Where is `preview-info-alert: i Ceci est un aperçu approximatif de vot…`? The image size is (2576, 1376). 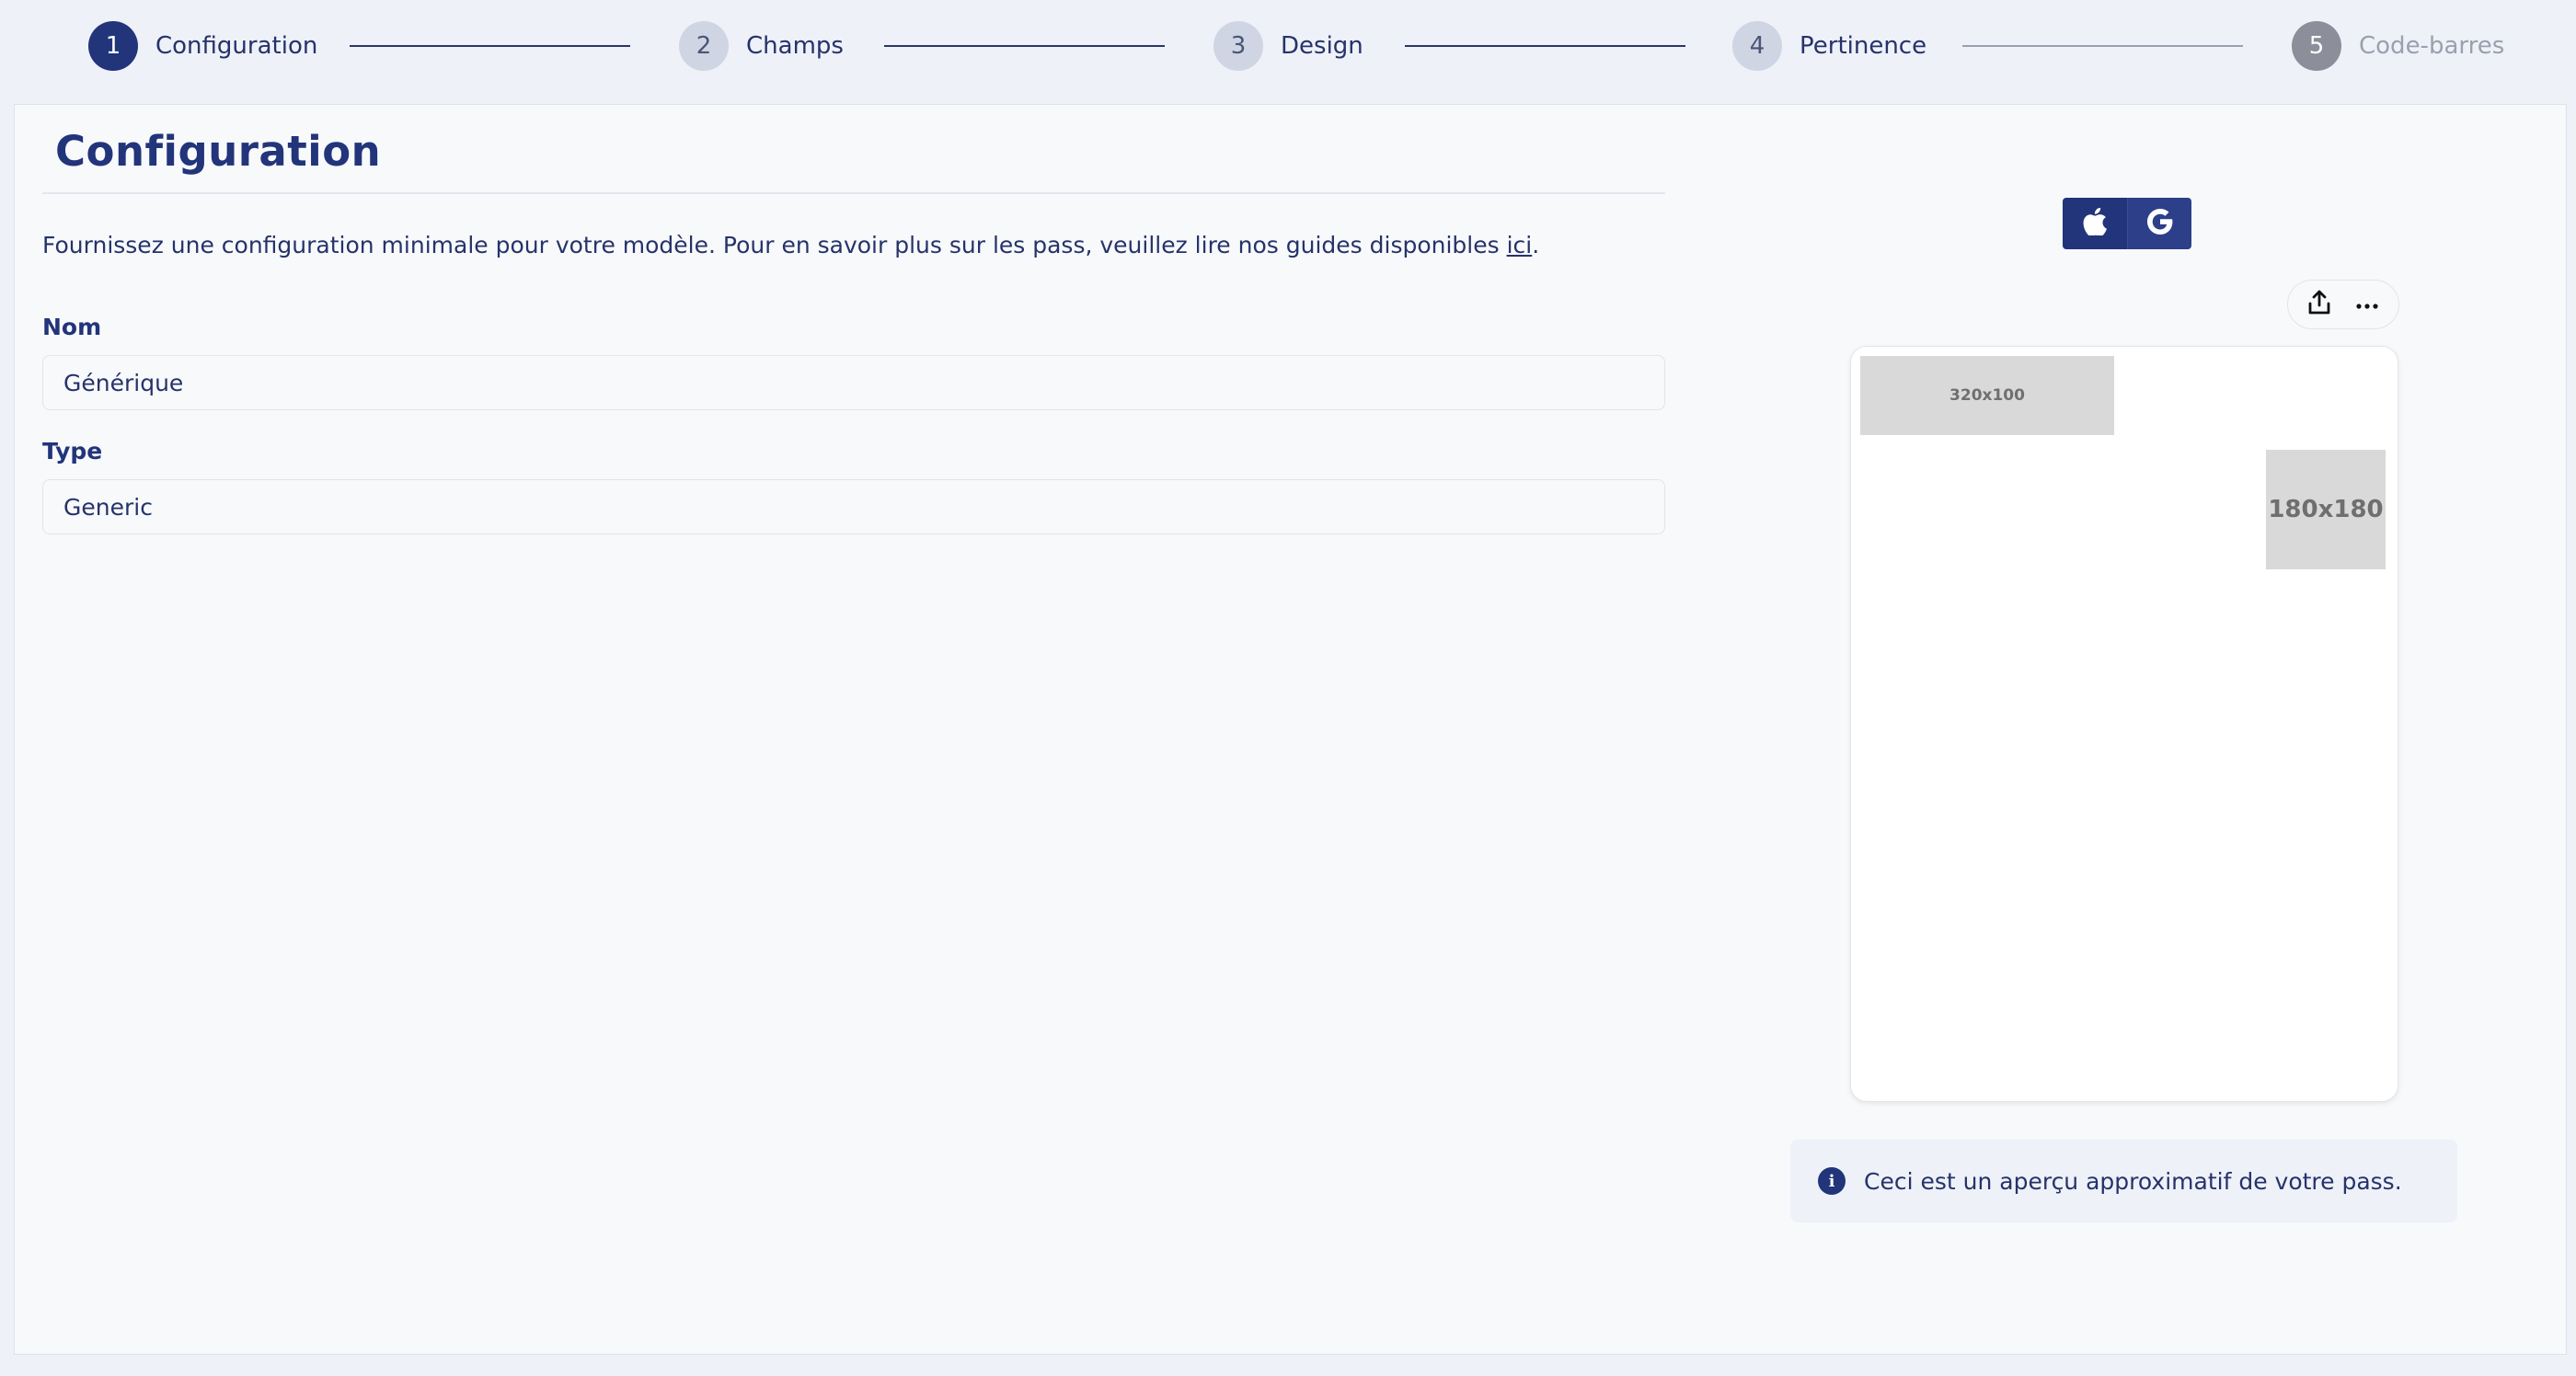
preview-info-alert: i Ceci est un aperçu approximatif de vot… is located at coordinates (2123, 1181).